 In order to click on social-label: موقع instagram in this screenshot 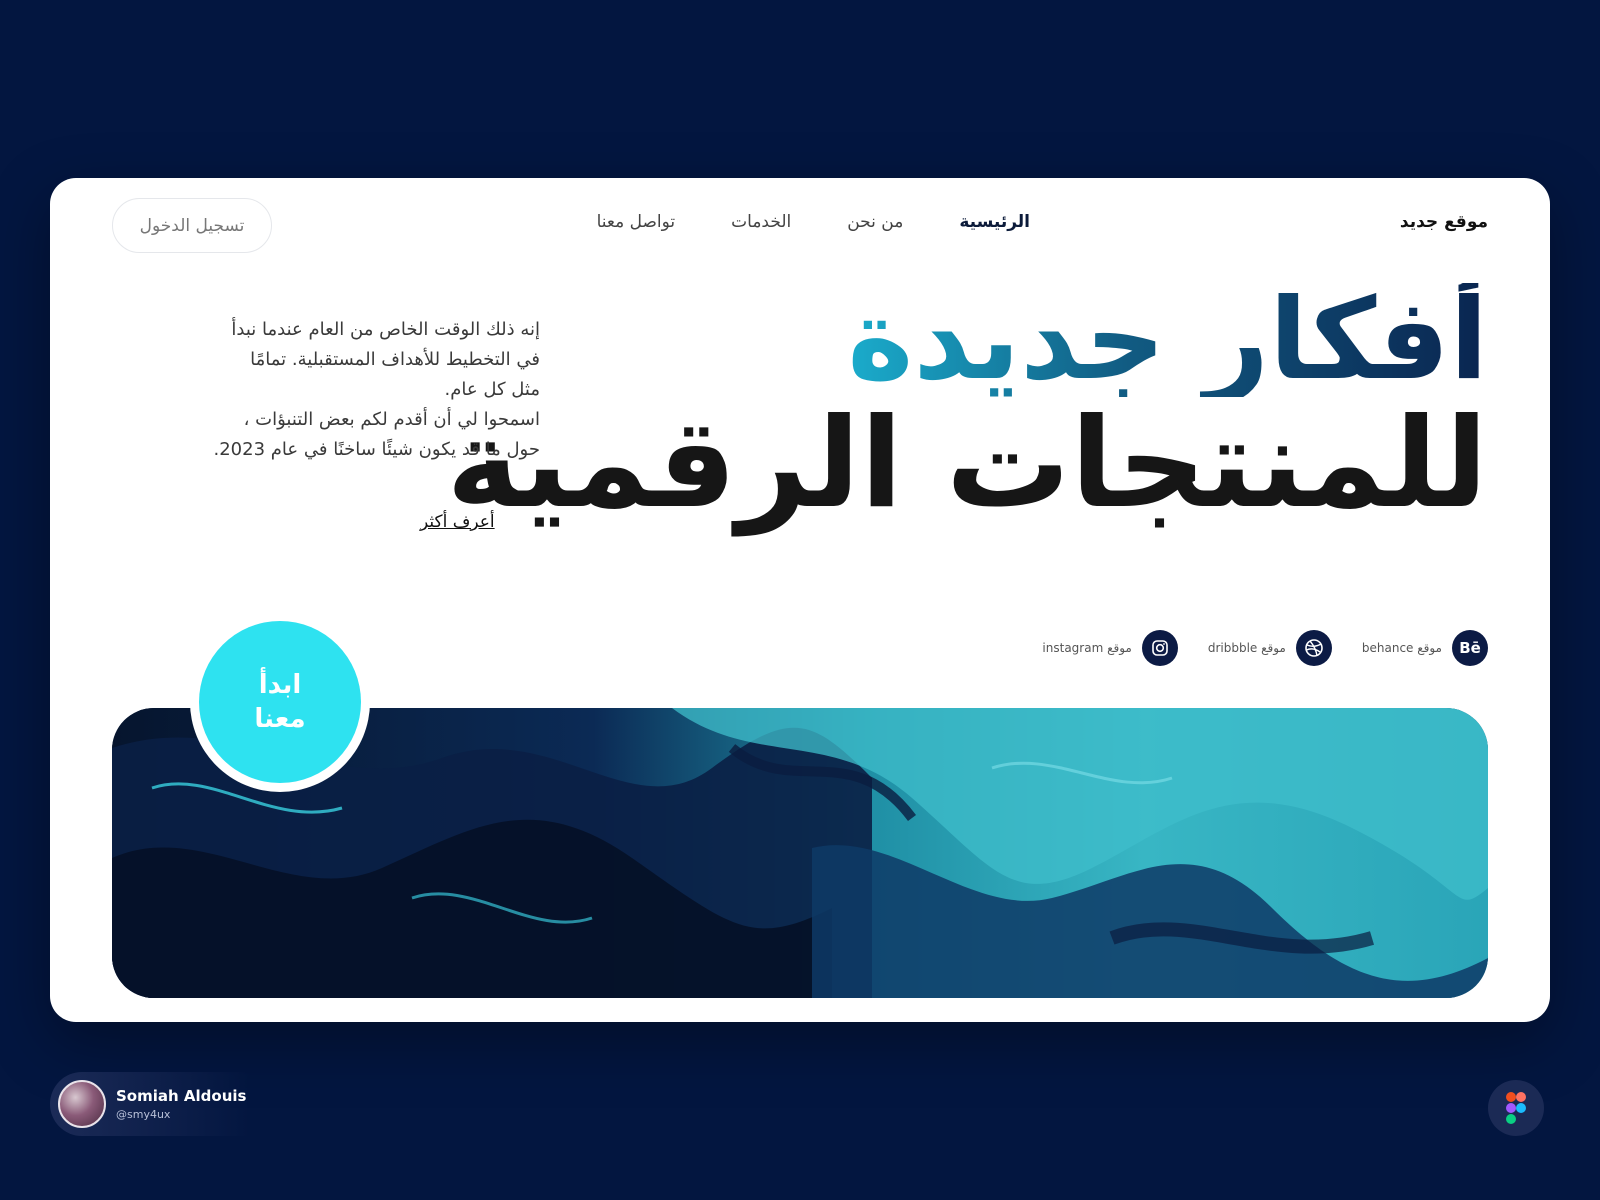, I will do `click(1087, 648)`.